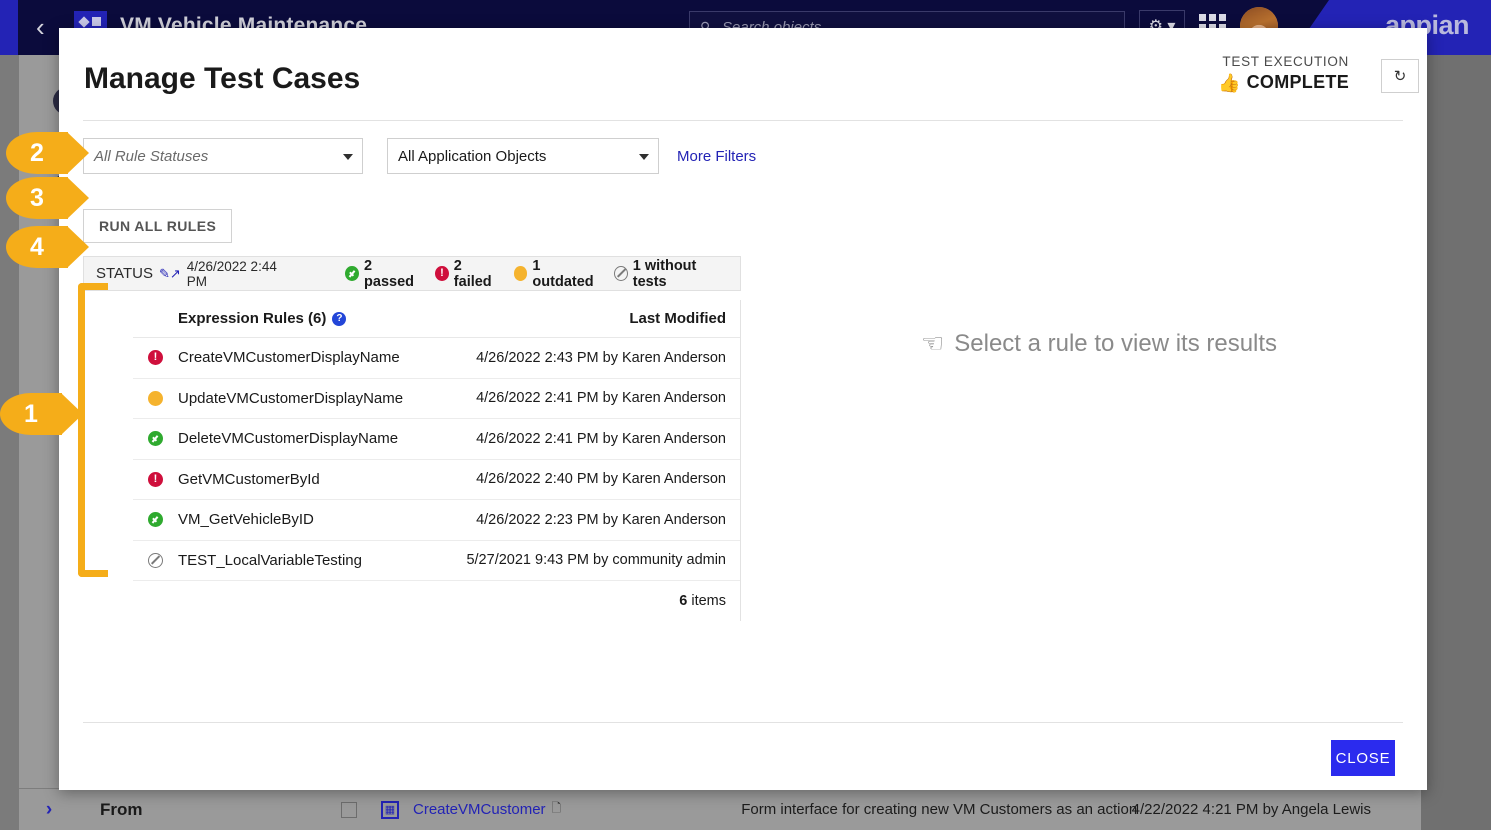 This screenshot has height=830, width=1491. What do you see at coordinates (339, 318) in the screenshot?
I see `help-circle-icon: ?` at bounding box center [339, 318].